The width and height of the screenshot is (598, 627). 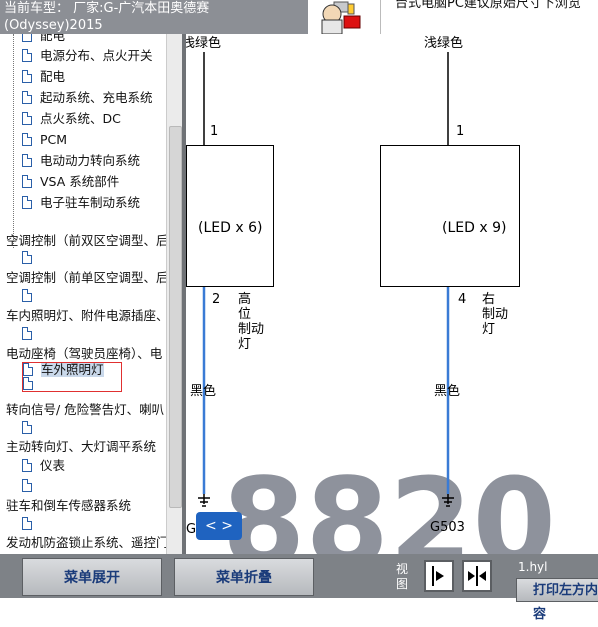 I want to click on right-pin-bottom: 4, so click(x=462, y=299).